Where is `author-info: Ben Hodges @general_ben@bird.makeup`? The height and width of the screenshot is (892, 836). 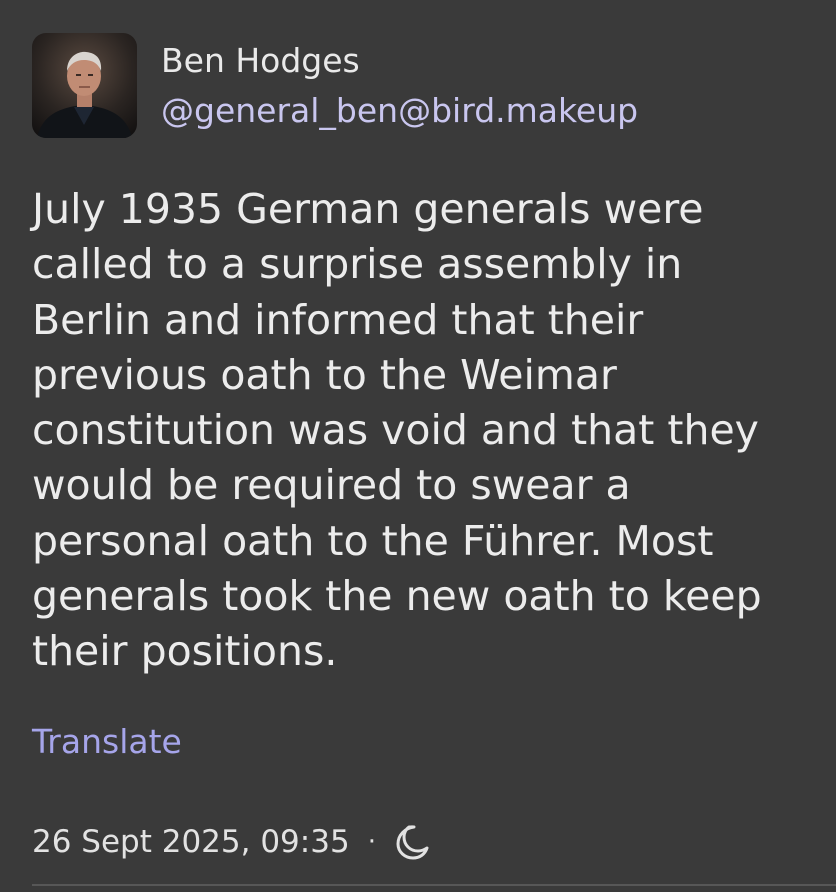
author-info: Ben Hodges @general_ben@bird.makeup is located at coordinates (399, 86).